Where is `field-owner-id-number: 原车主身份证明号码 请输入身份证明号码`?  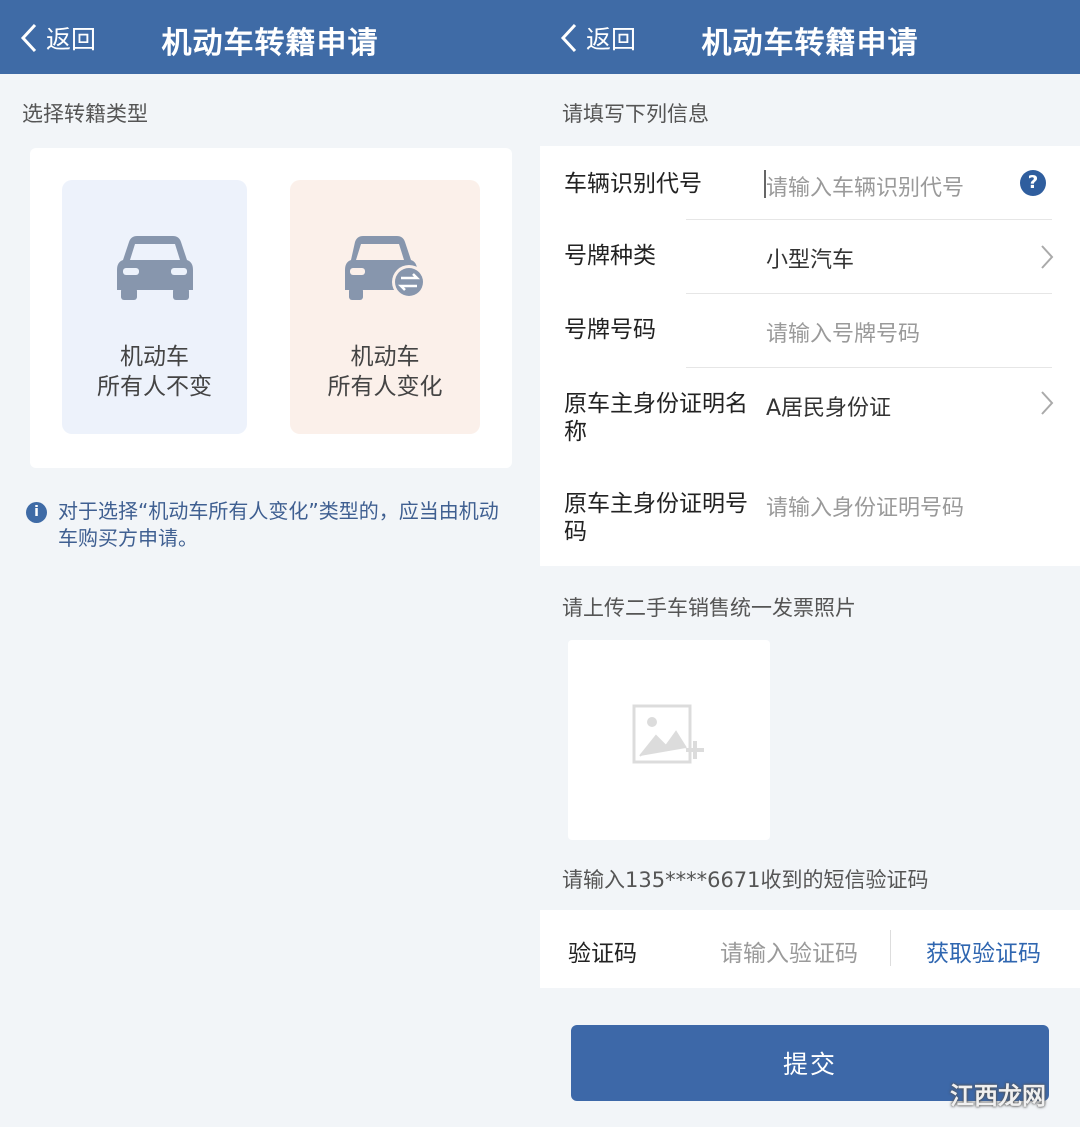 field-owner-id-number: 原车主身份证明号码 请输入身份证明号码 is located at coordinates (810, 517).